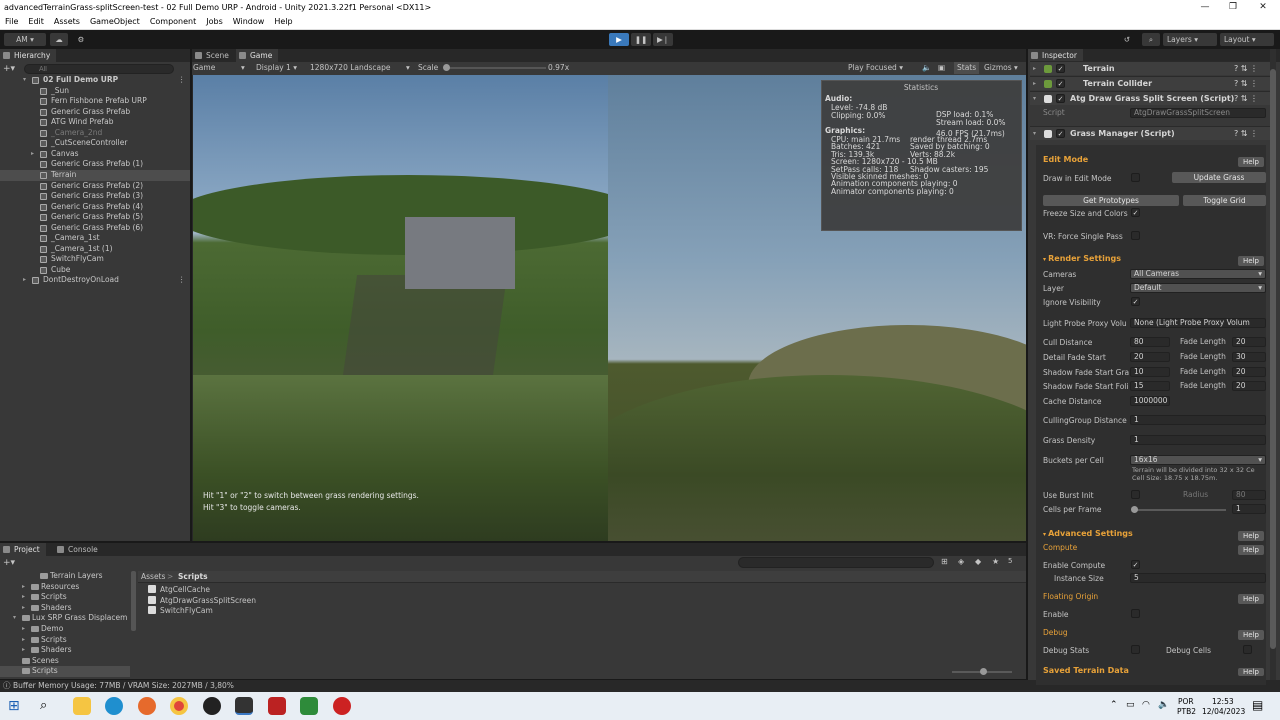 This screenshot has height=720, width=1280. What do you see at coordinates (95, 217) in the screenshot?
I see `hierarchy-item: Generic Grass Prefab (5)` at bounding box center [95, 217].